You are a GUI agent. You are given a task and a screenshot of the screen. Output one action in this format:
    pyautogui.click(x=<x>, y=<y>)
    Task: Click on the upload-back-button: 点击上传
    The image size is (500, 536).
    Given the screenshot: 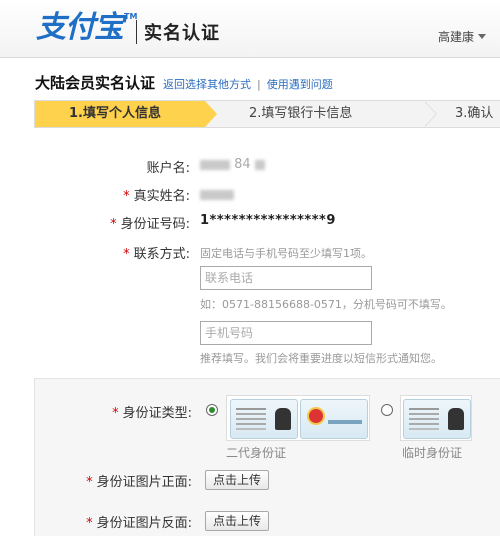 What is the action you would take?
    pyautogui.click(x=237, y=521)
    